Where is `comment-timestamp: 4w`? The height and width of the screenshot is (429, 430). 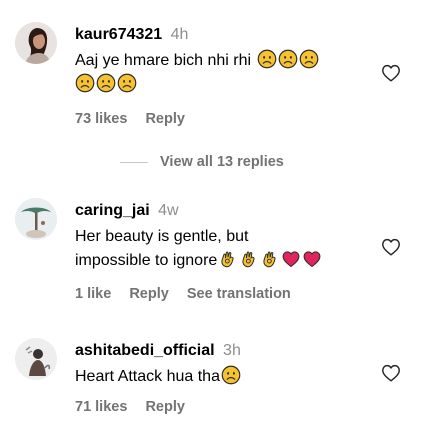
comment-timestamp: 4w is located at coordinates (168, 210).